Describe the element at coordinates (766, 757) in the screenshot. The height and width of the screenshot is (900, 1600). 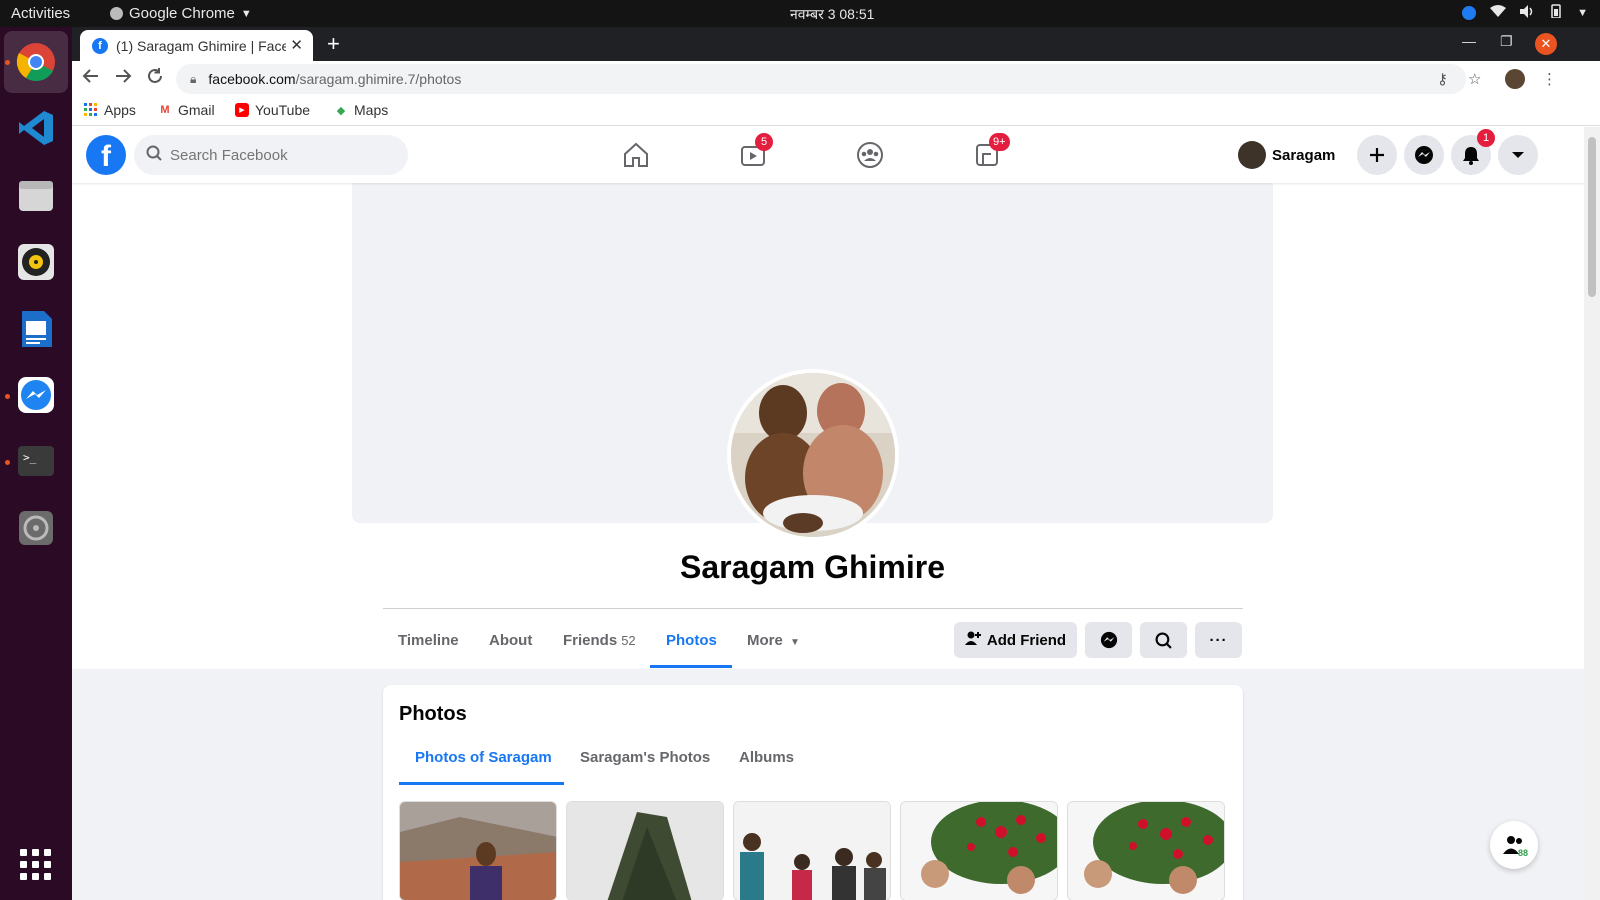
I see `tab-albums: Albums` at that location.